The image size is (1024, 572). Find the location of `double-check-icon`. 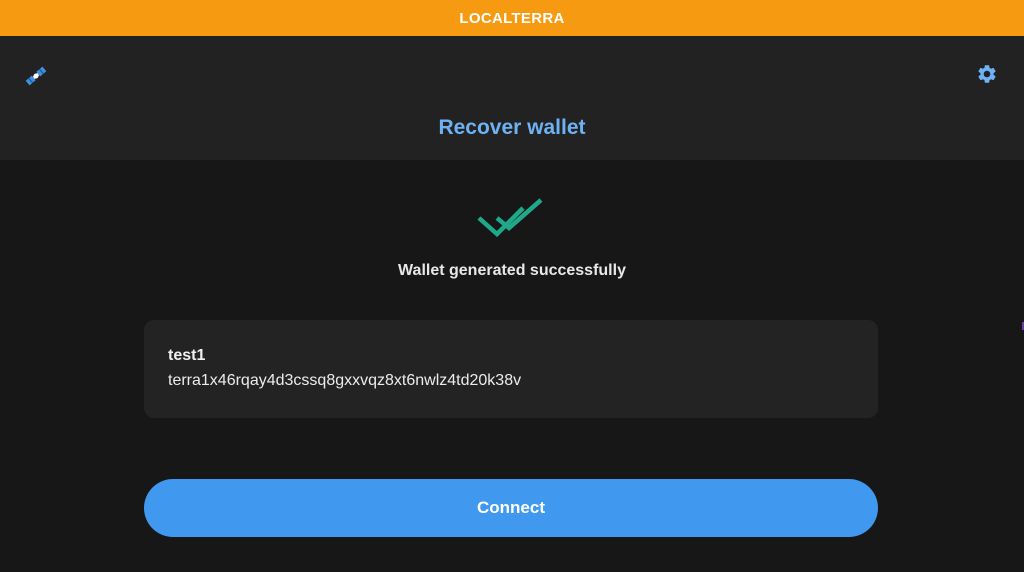

double-check-icon is located at coordinates (511, 220).